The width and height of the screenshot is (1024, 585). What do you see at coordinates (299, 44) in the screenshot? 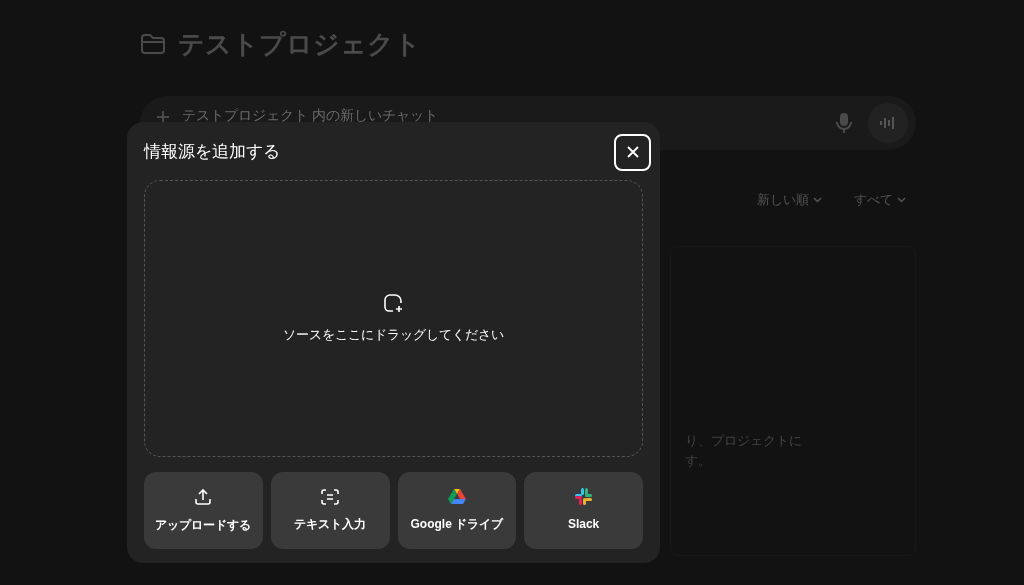
I see `project-title: テストプロジェクト` at bounding box center [299, 44].